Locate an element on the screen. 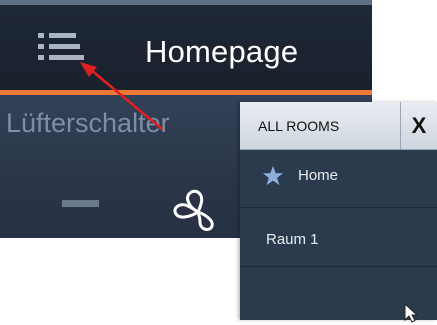  minus-button is located at coordinates (80, 203).